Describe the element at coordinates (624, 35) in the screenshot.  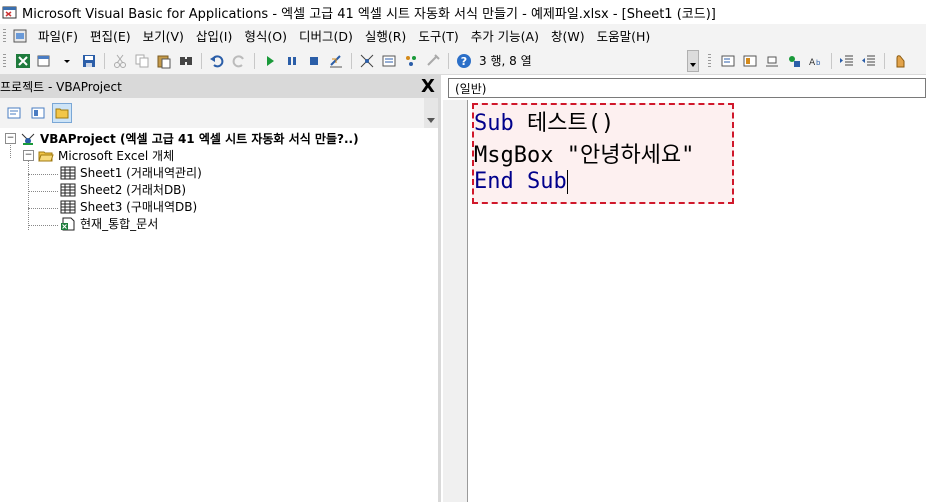
I see `menu-help: 도움말(H)` at that location.